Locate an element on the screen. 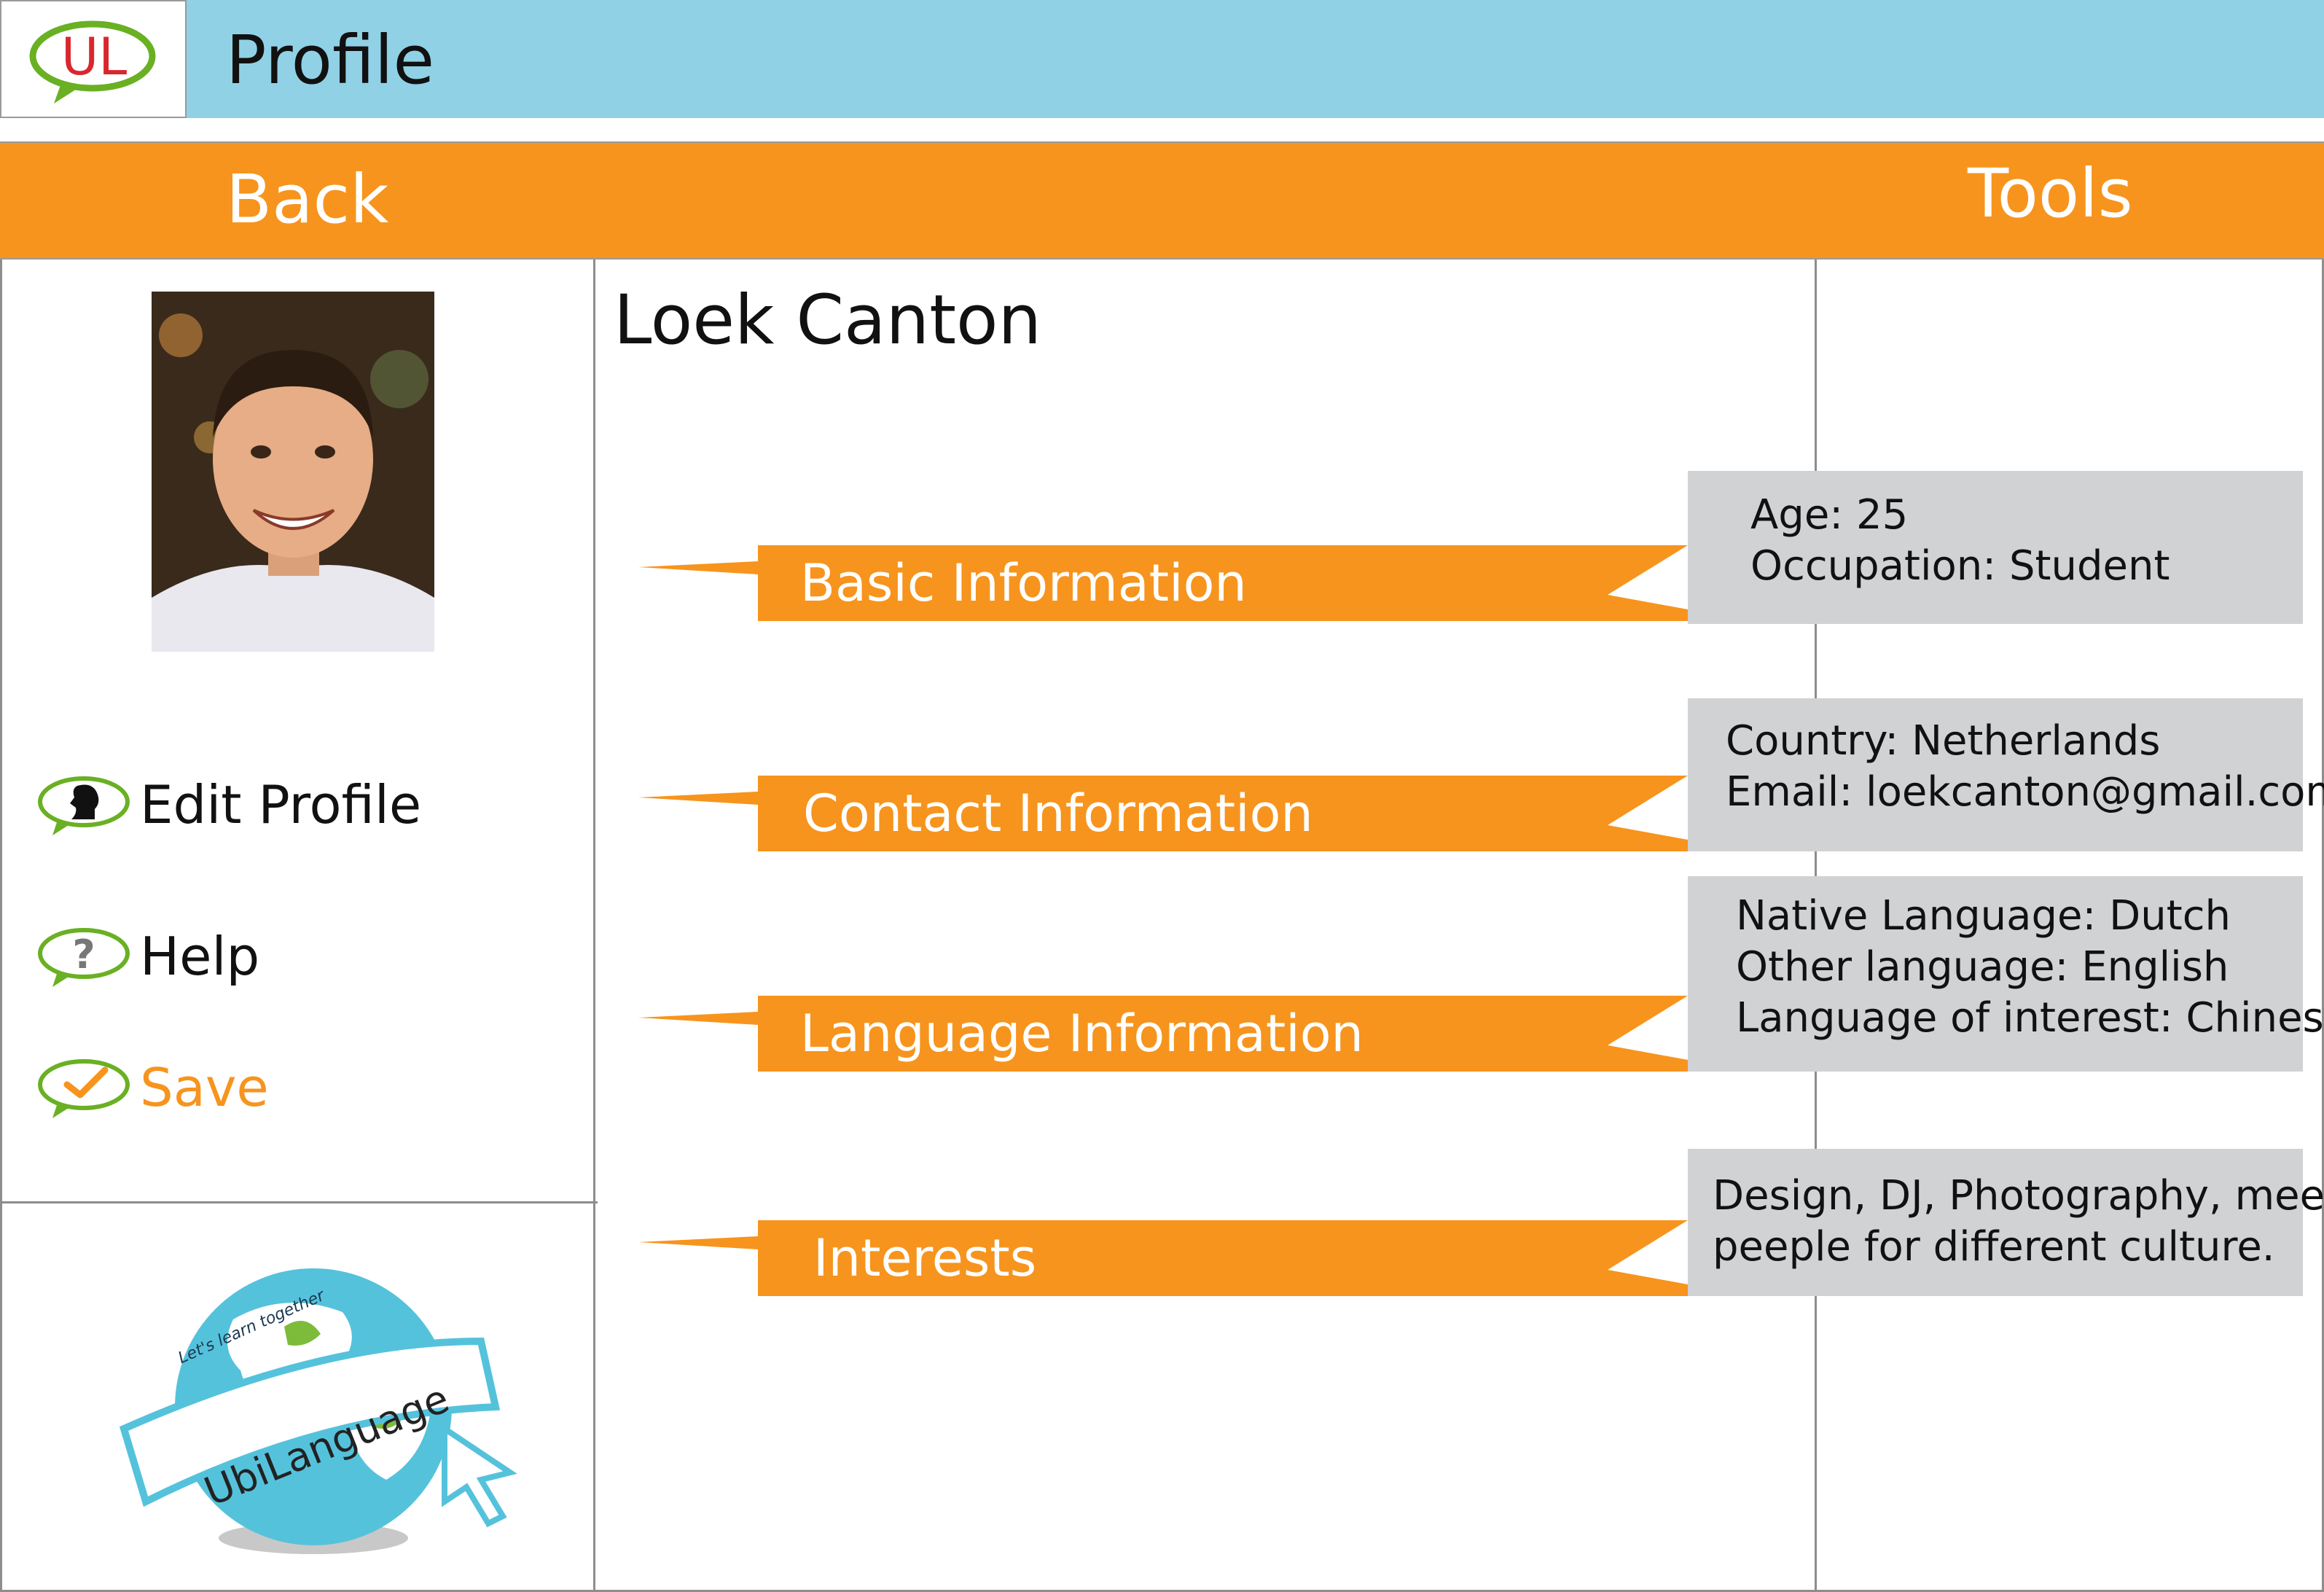 This screenshot has height=1592, width=2324. occupation-text: Occupation: Student is located at coordinates (1960, 566).